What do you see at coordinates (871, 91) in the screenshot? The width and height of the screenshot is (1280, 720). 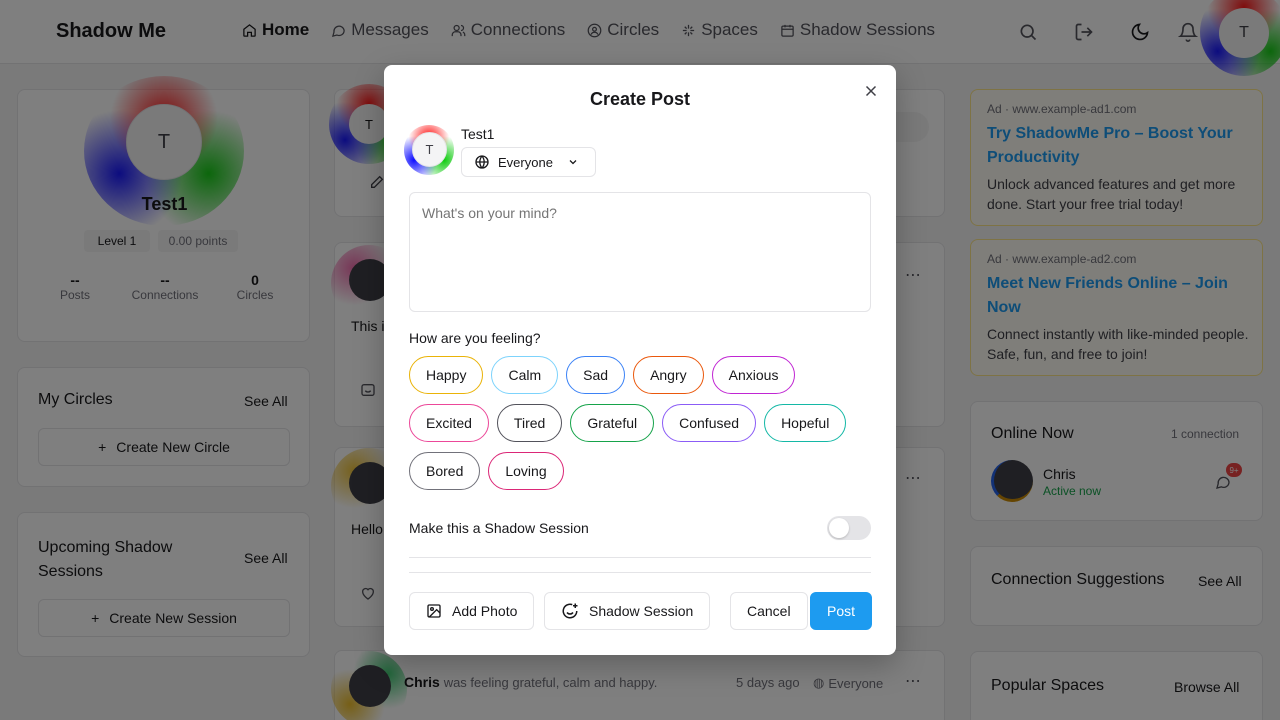 I see `close-icon` at bounding box center [871, 91].